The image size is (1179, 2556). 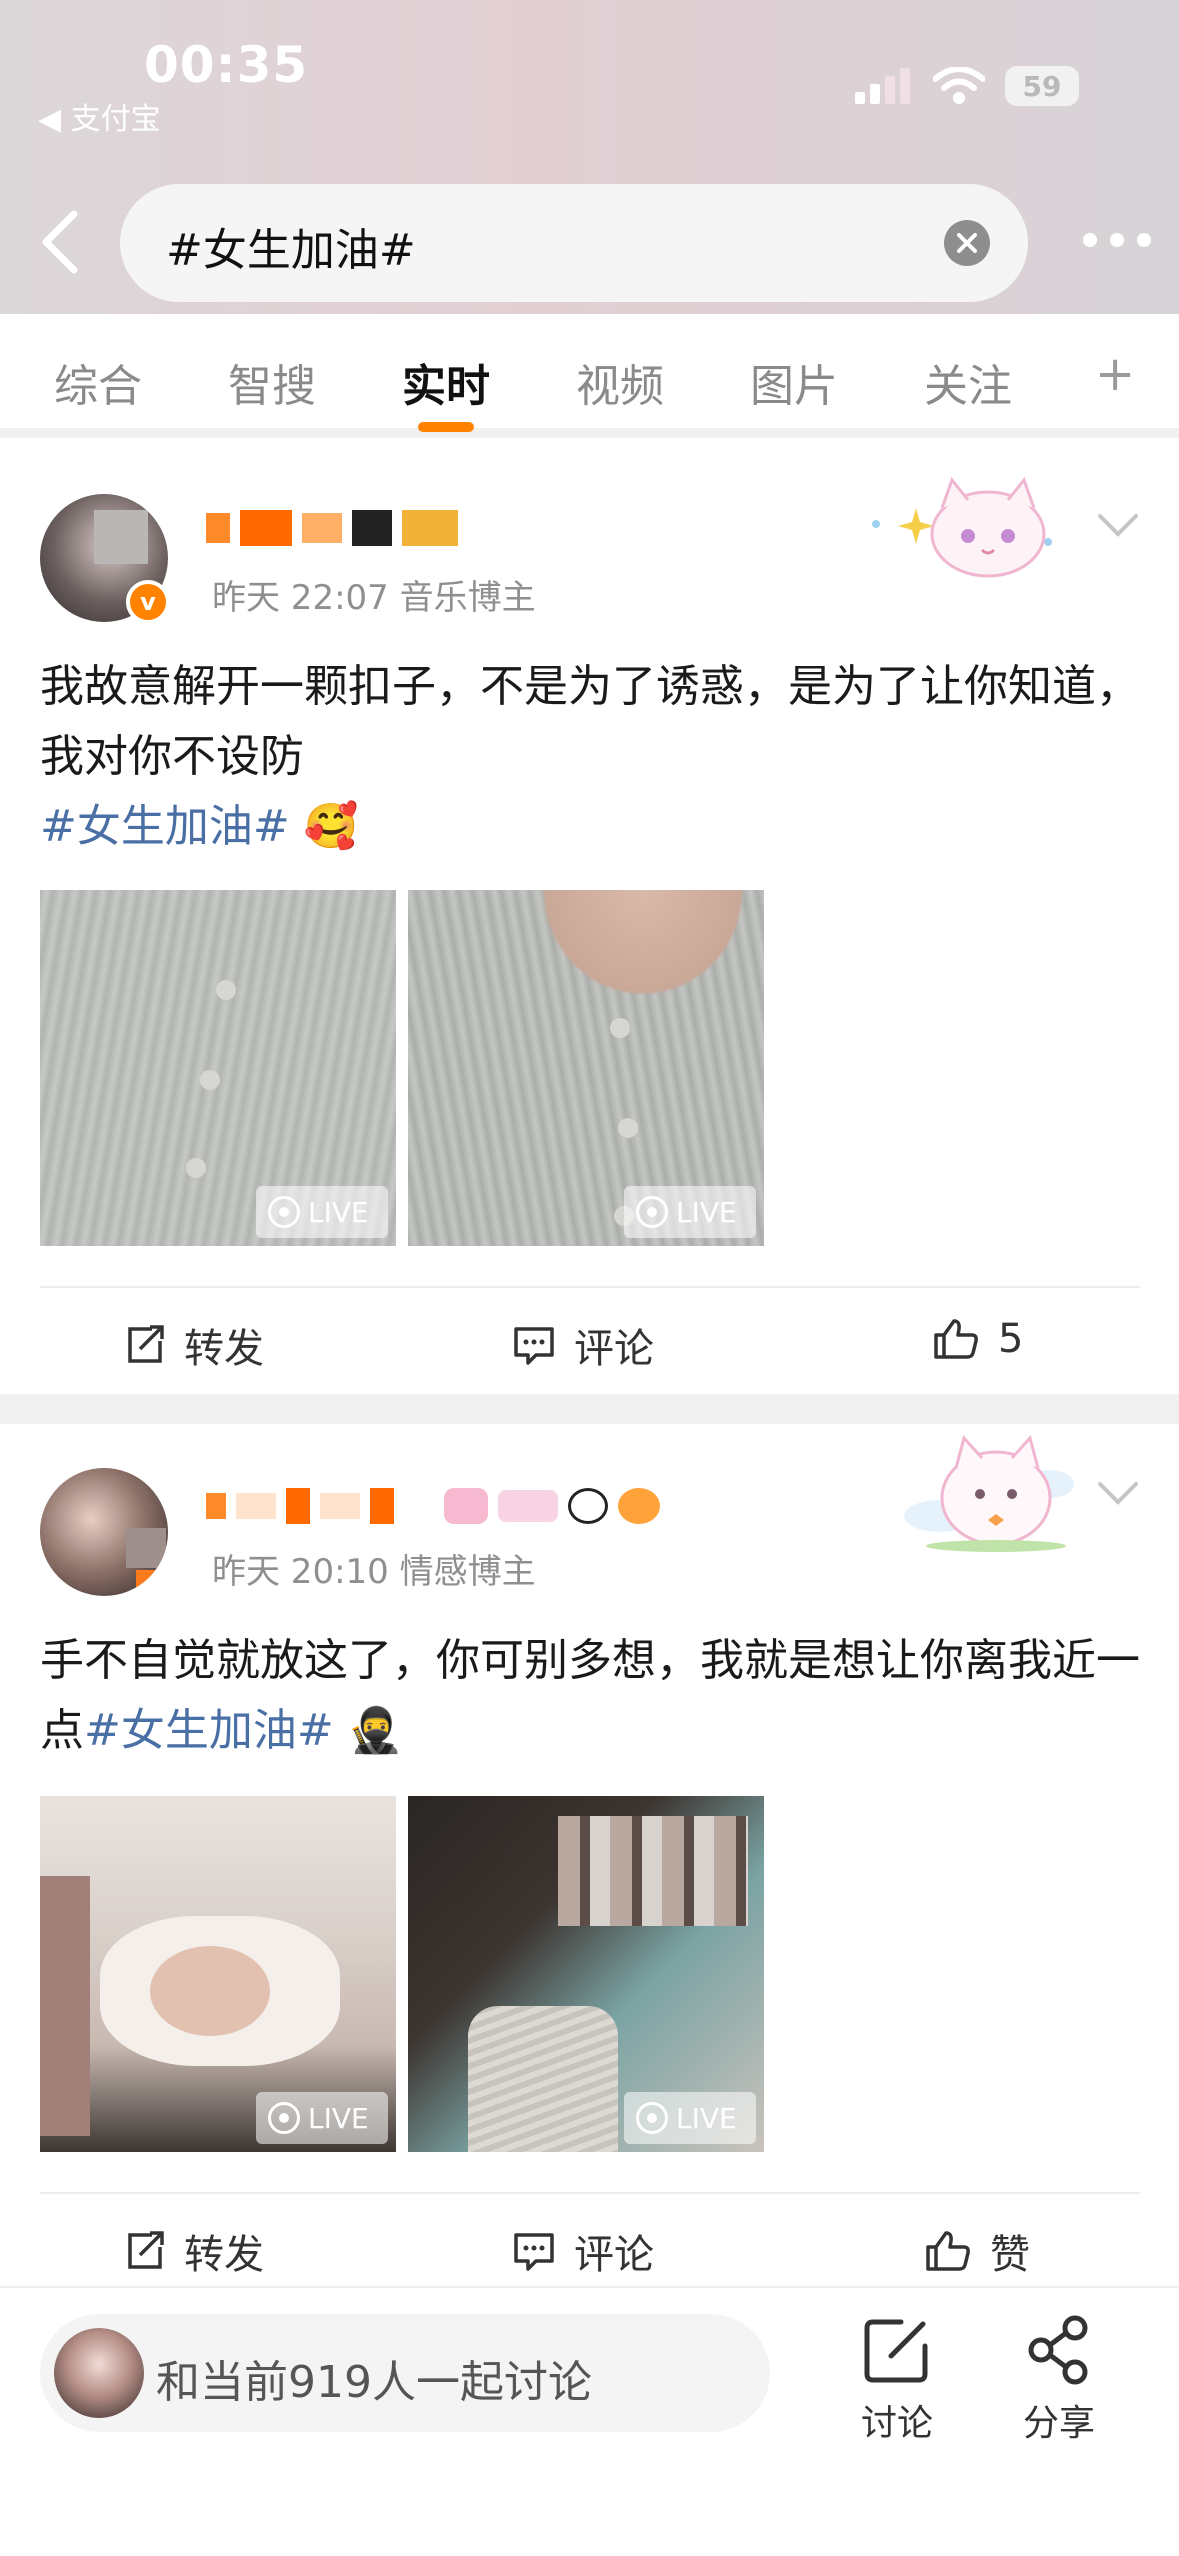 I want to click on discussion-input: 和当前919人一起讨论, so click(x=405, y=2373).